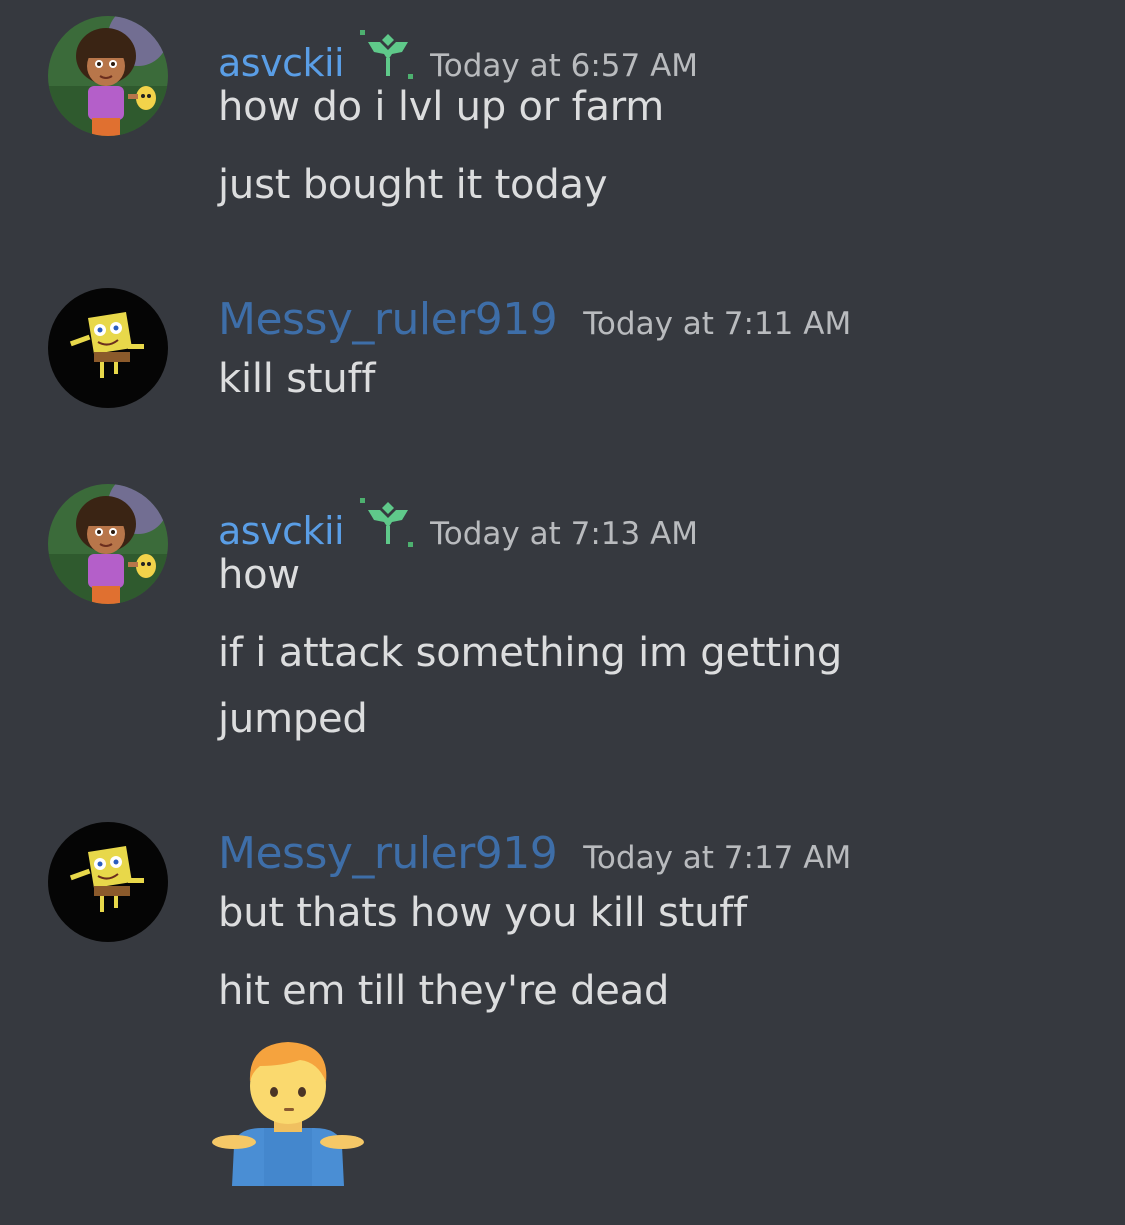  What do you see at coordinates (441, 107) in the screenshot?
I see `message-text: how do i lvl up or farm` at bounding box center [441, 107].